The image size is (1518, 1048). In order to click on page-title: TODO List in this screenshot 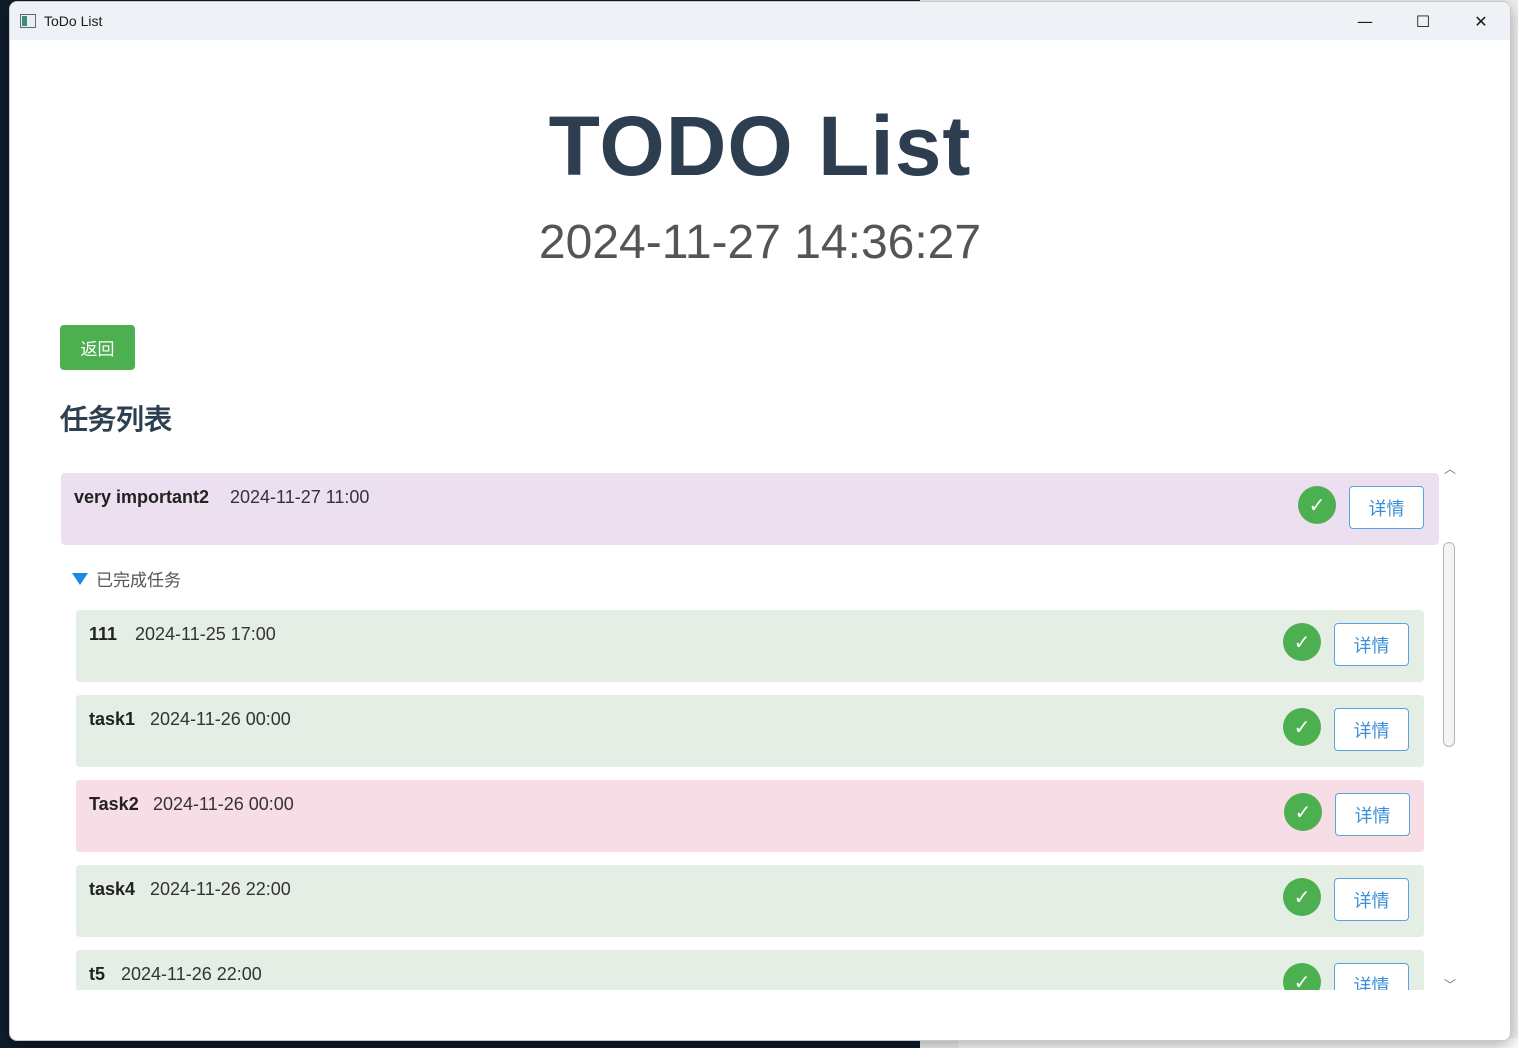, I will do `click(760, 146)`.